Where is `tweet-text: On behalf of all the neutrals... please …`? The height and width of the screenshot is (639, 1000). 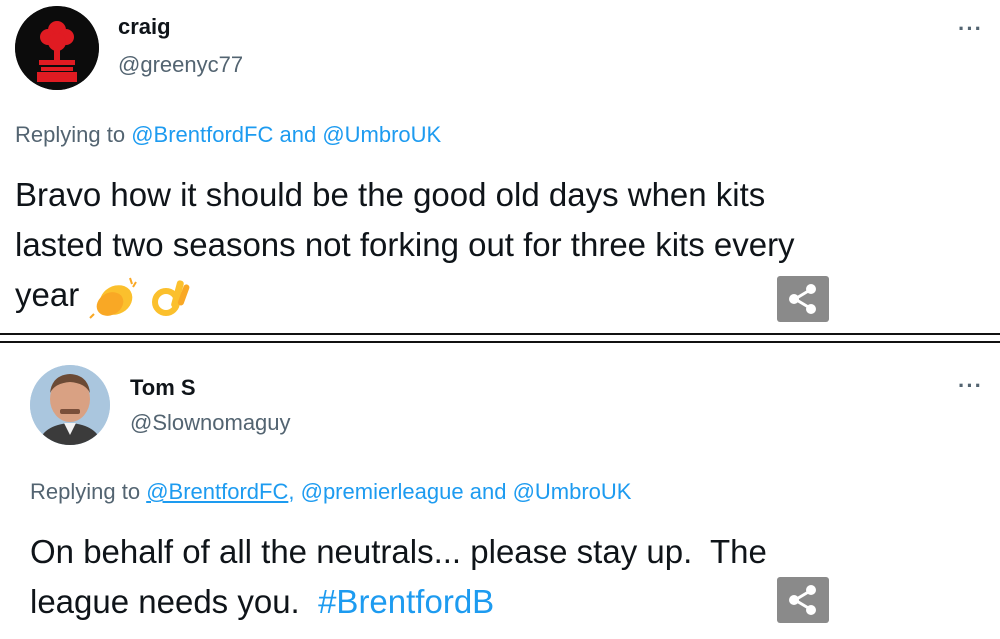 tweet-text: On behalf of all the neutrals... please … is located at coordinates (505, 577).